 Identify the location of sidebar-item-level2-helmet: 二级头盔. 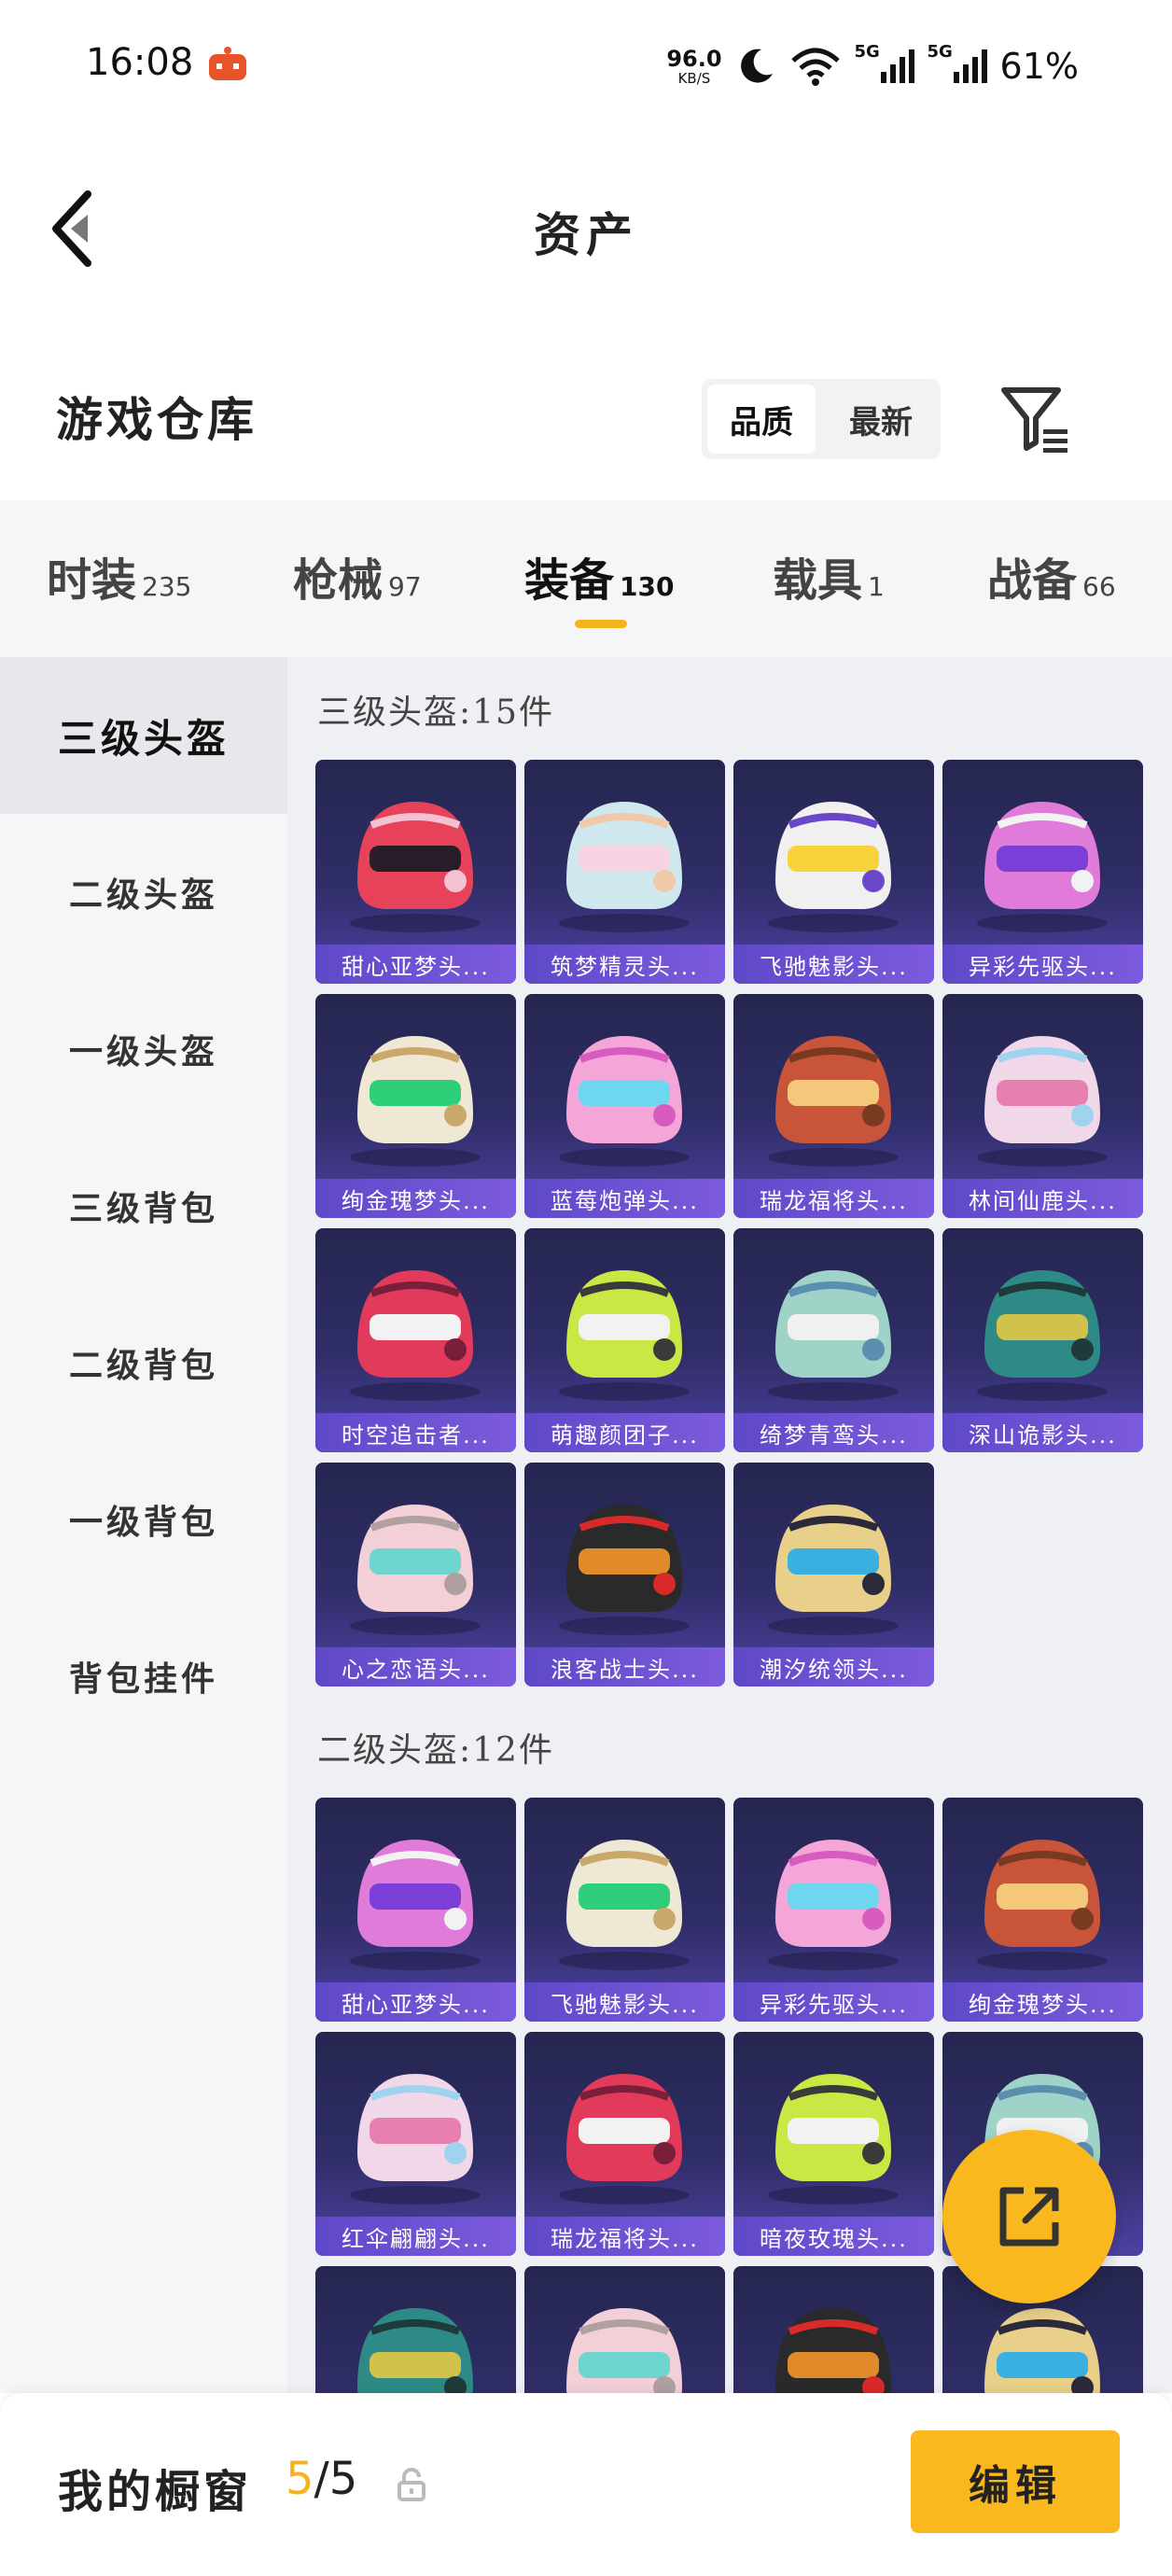
(143, 892).